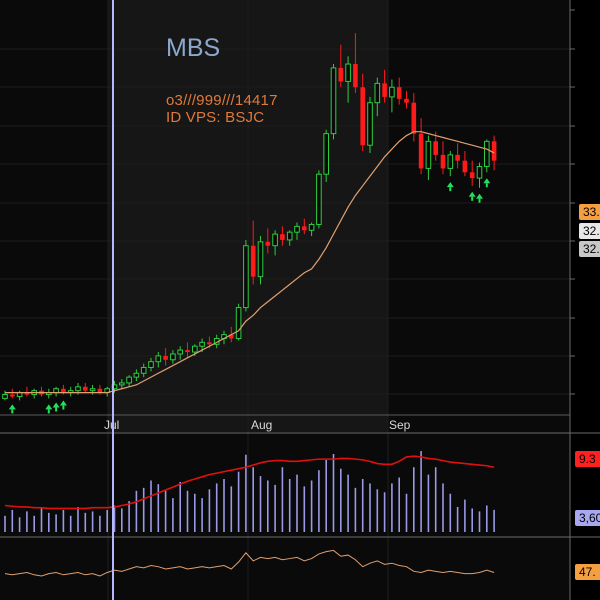 The image size is (600, 600). What do you see at coordinates (222, 100) in the screenshot?
I see `info-line-1: o3///999///14417` at bounding box center [222, 100].